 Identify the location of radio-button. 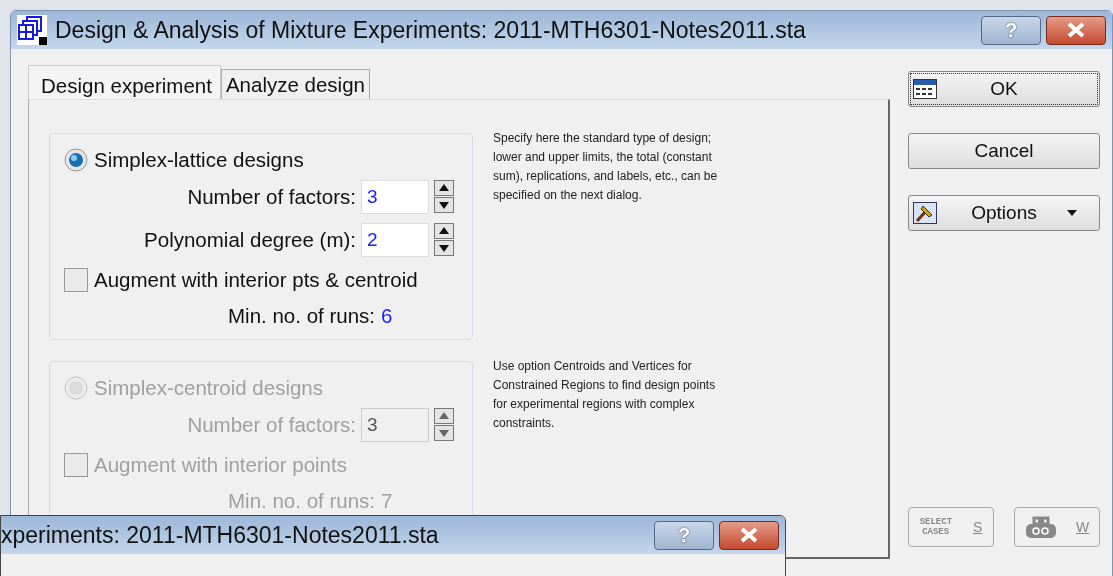
(76, 160).